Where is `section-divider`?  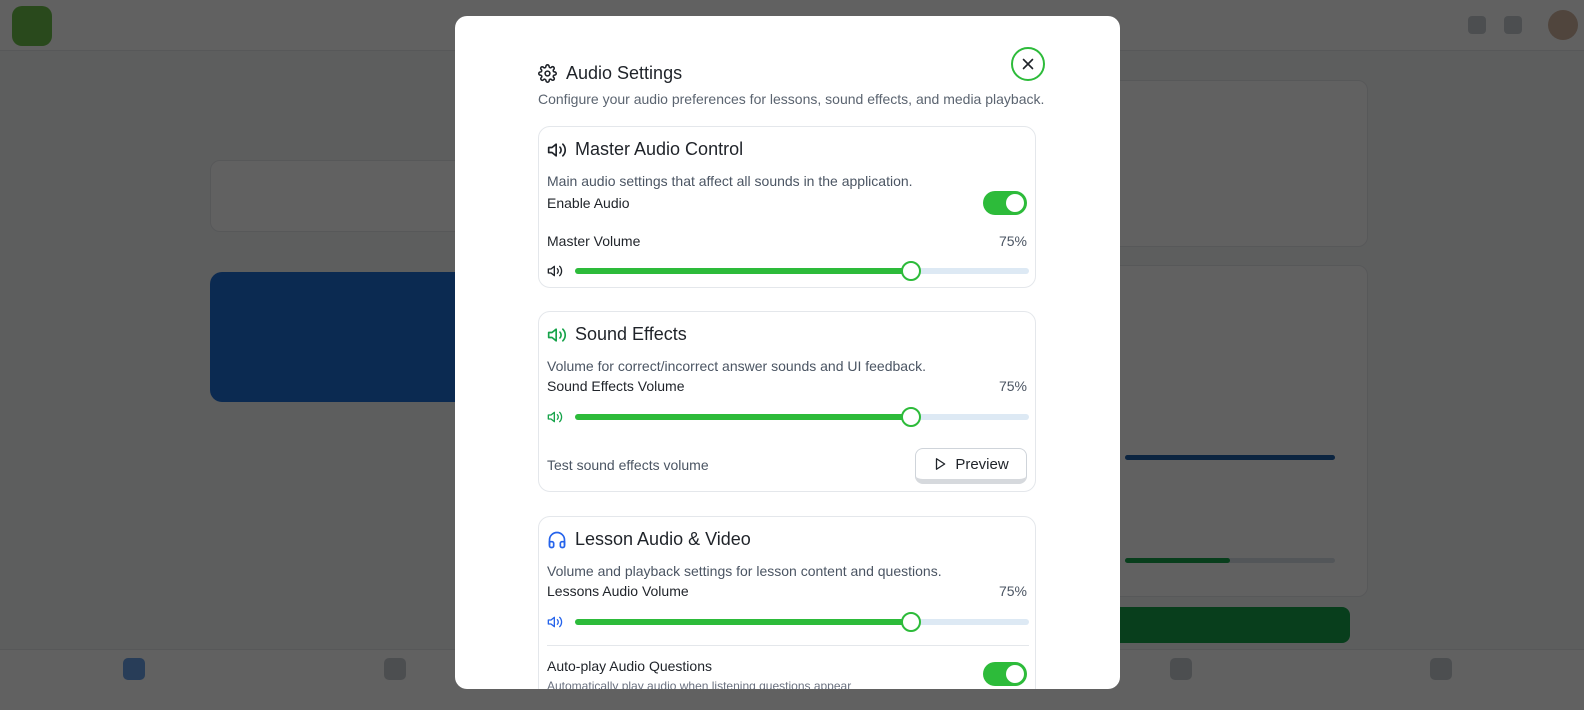 section-divider is located at coordinates (788, 645).